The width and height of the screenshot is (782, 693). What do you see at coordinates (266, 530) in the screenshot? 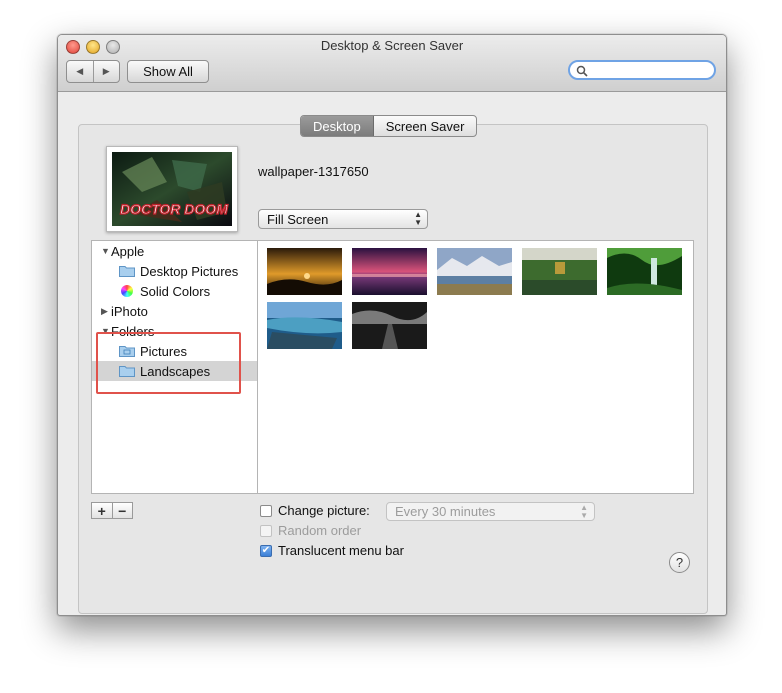
I see `random-order-checkbox` at bounding box center [266, 530].